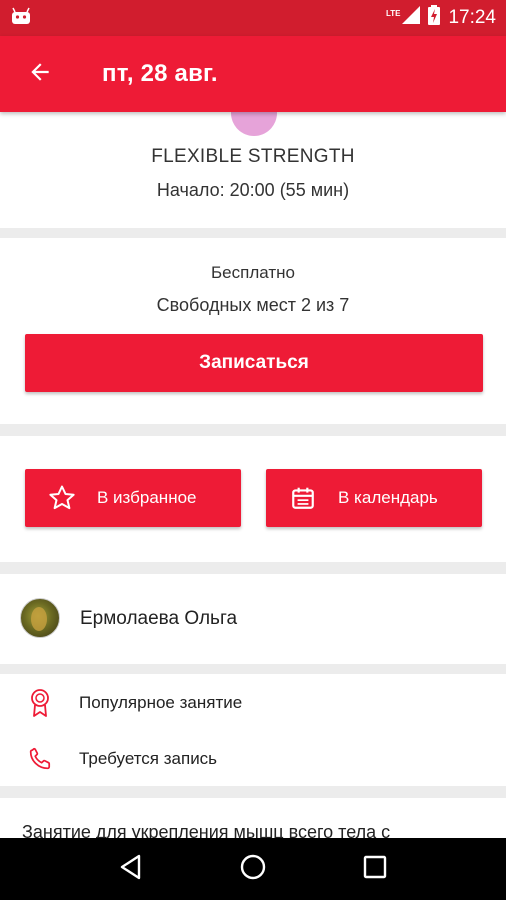 This screenshot has width=506, height=900. I want to click on favorites-label: В избранное, so click(147, 497).